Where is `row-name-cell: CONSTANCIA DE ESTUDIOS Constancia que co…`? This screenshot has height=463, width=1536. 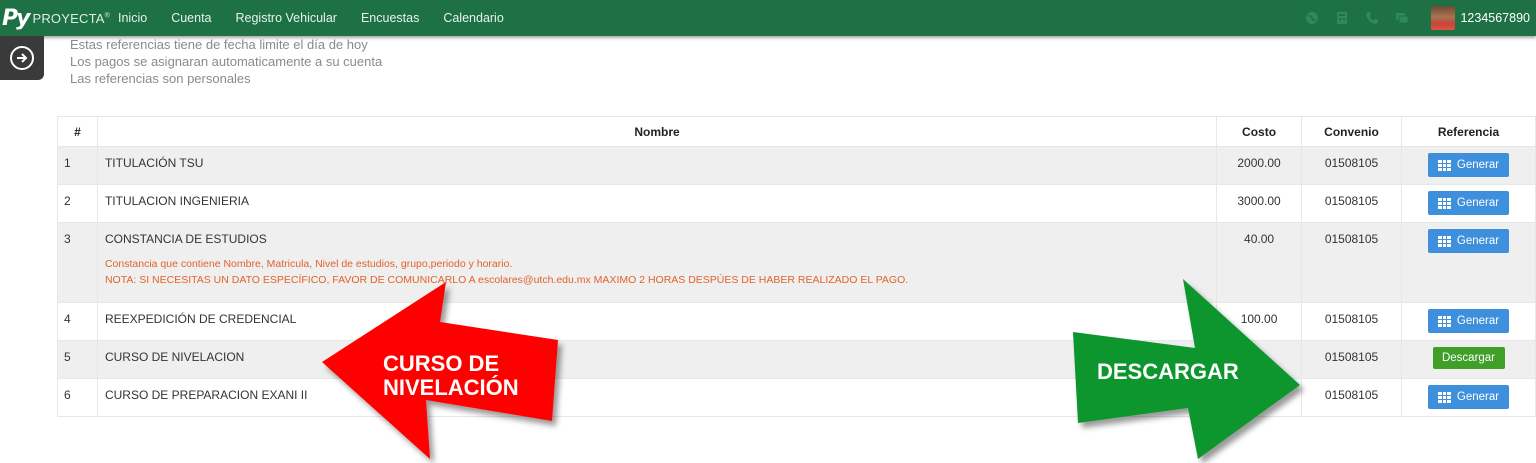
row-name-cell: CONSTANCIA DE ESTUDIOS Constancia que co… is located at coordinates (657, 262).